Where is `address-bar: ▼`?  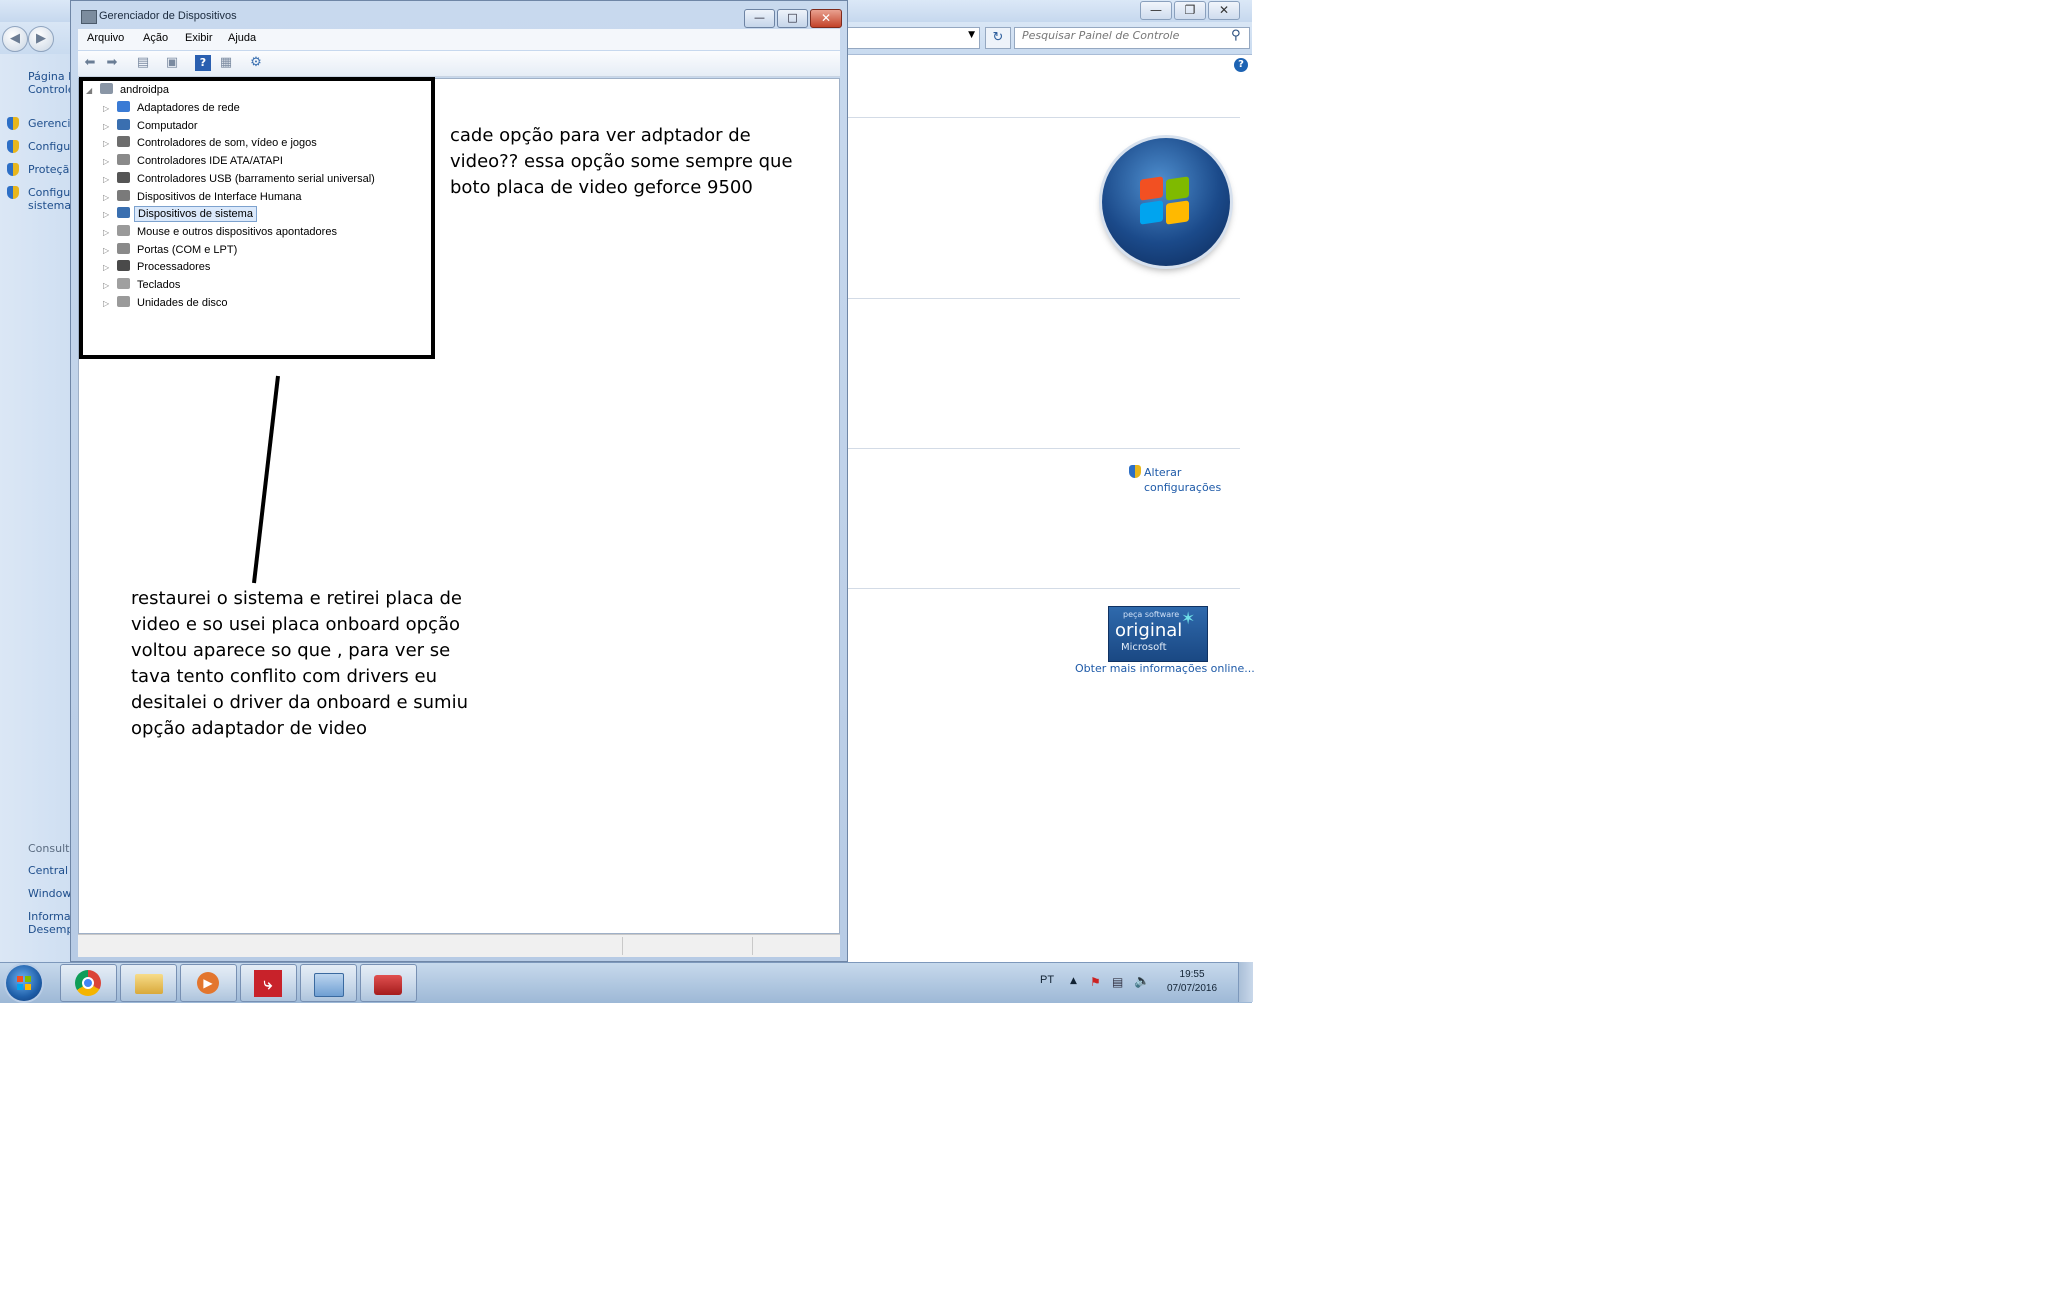
address-bar: ▼ is located at coordinates (913, 38).